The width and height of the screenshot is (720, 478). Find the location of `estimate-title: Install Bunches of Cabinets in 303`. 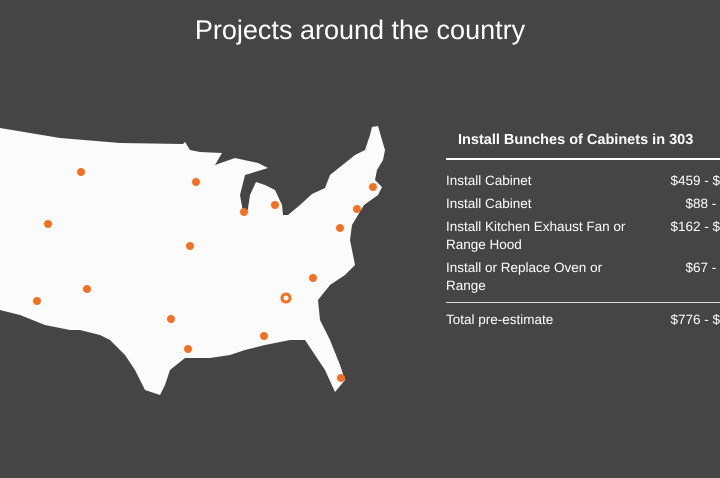

estimate-title: Install Bunches of Cabinets in 303 is located at coordinates (583, 145).